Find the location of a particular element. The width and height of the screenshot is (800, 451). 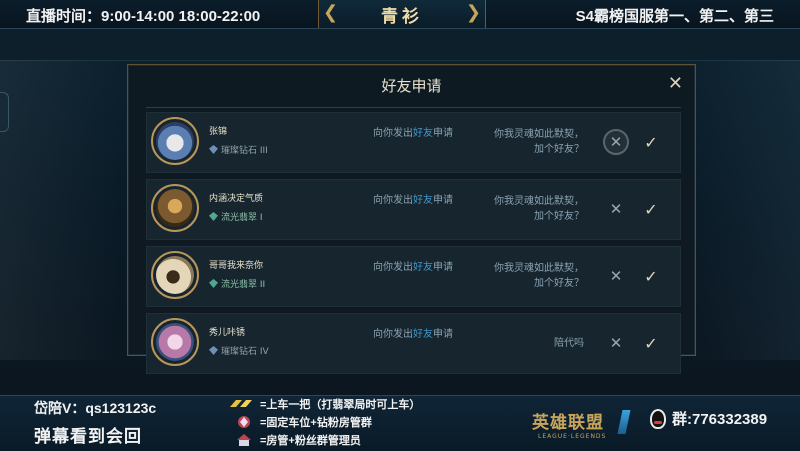

stream-rank-text: S4霸榜国服第一、第二、第三 is located at coordinates (674, 16).